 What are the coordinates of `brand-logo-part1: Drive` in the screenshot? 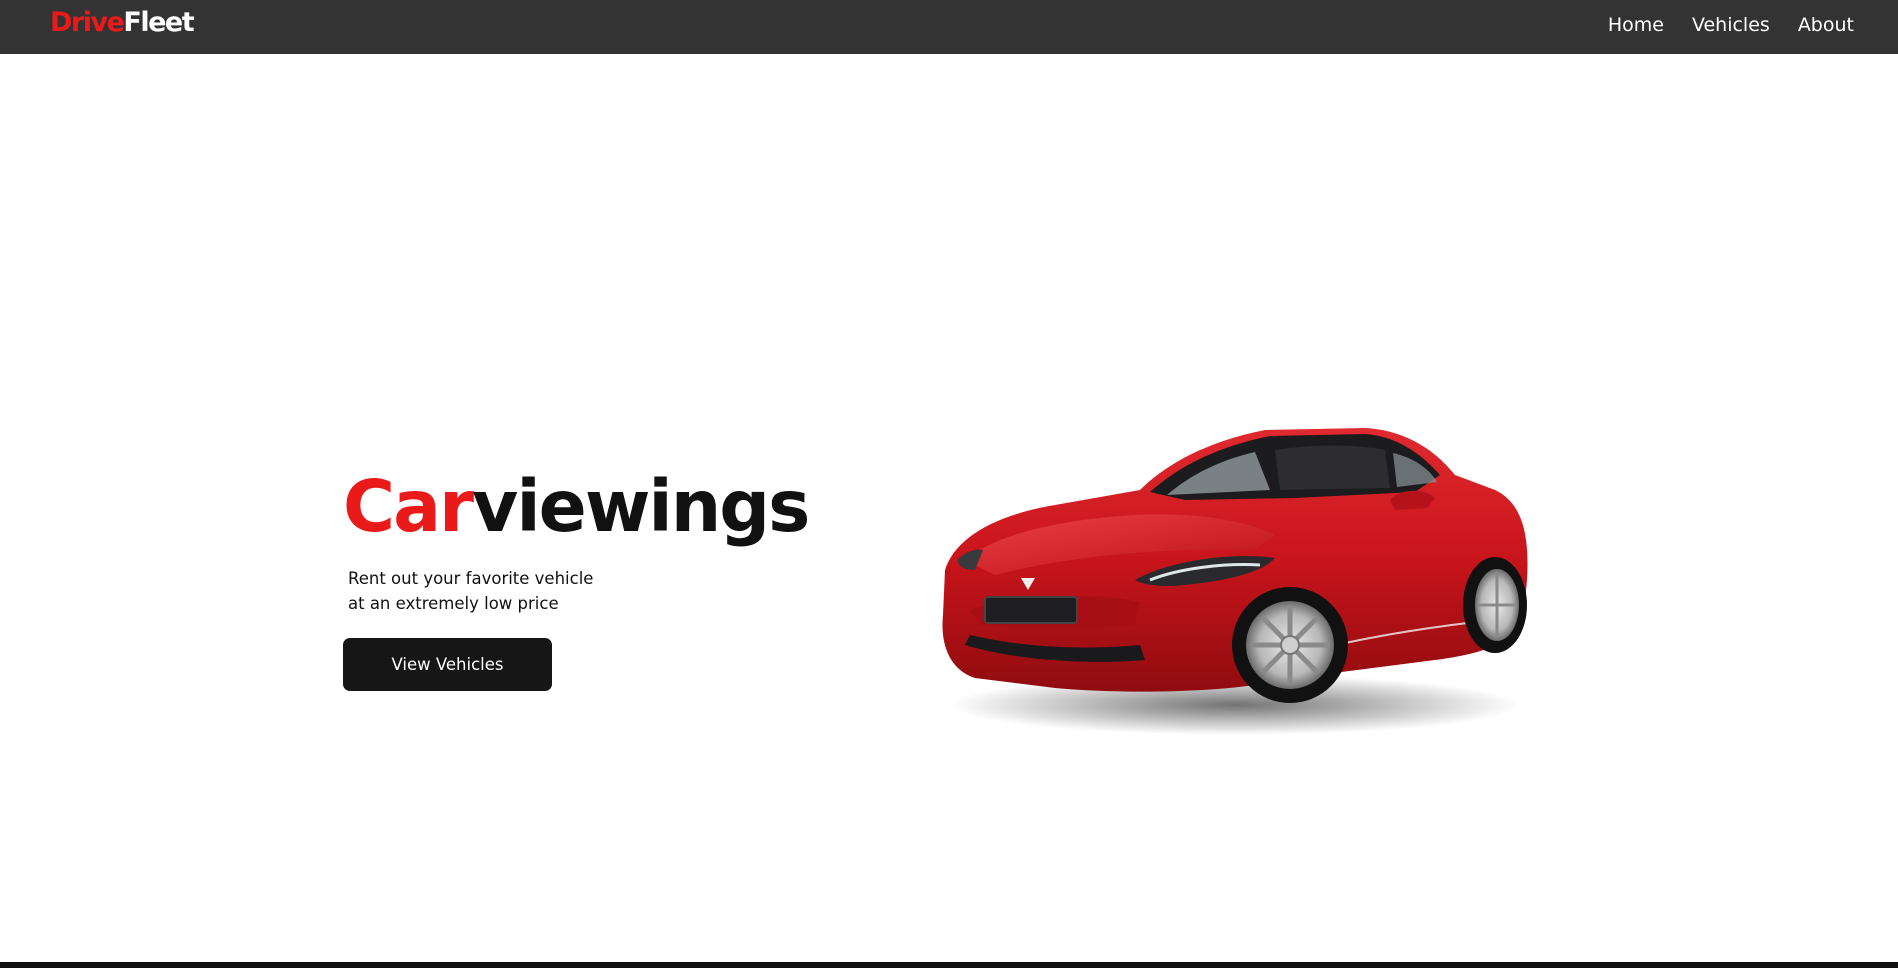 It's located at (87, 22).